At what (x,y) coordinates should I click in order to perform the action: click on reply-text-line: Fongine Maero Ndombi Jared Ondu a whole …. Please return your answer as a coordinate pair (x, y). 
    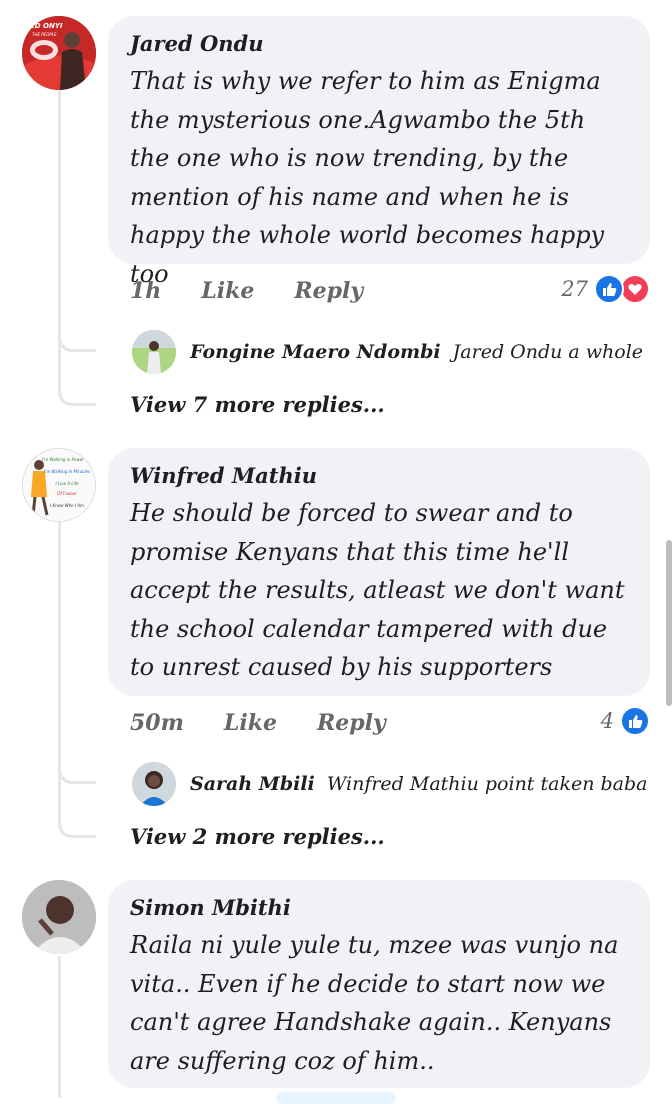
    Looking at the image, I should click on (420, 352).